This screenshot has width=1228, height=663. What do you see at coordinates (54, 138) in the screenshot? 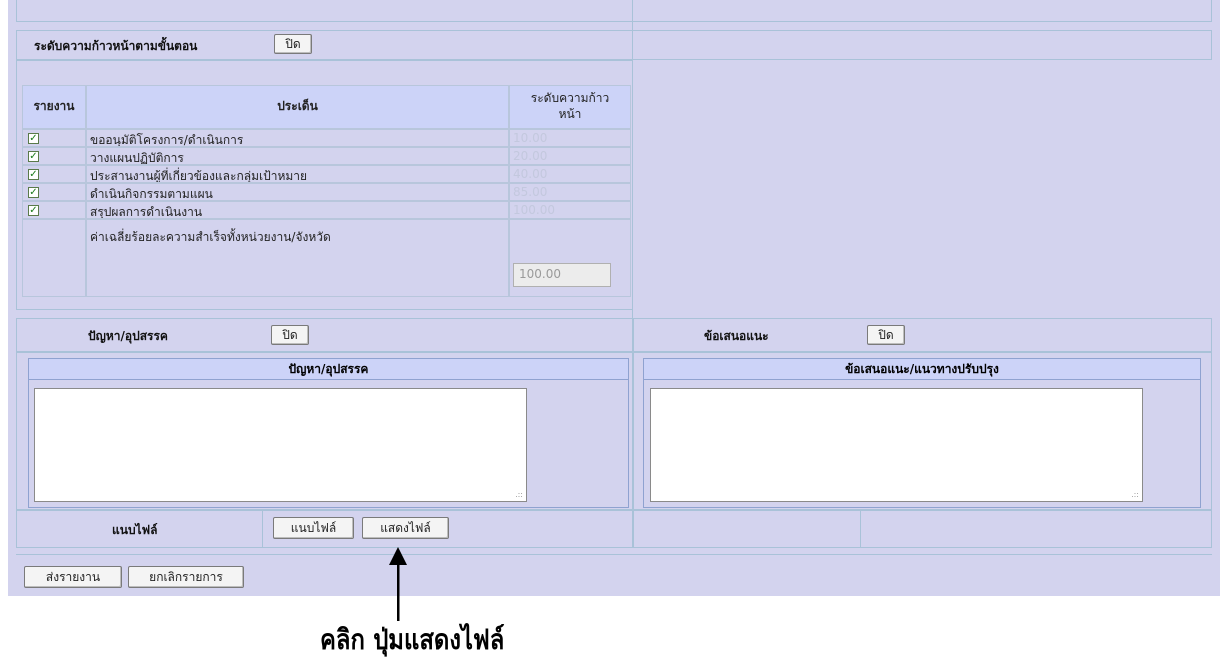
I see `table-row-1-report: ✓` at bounding box center [54, 138].